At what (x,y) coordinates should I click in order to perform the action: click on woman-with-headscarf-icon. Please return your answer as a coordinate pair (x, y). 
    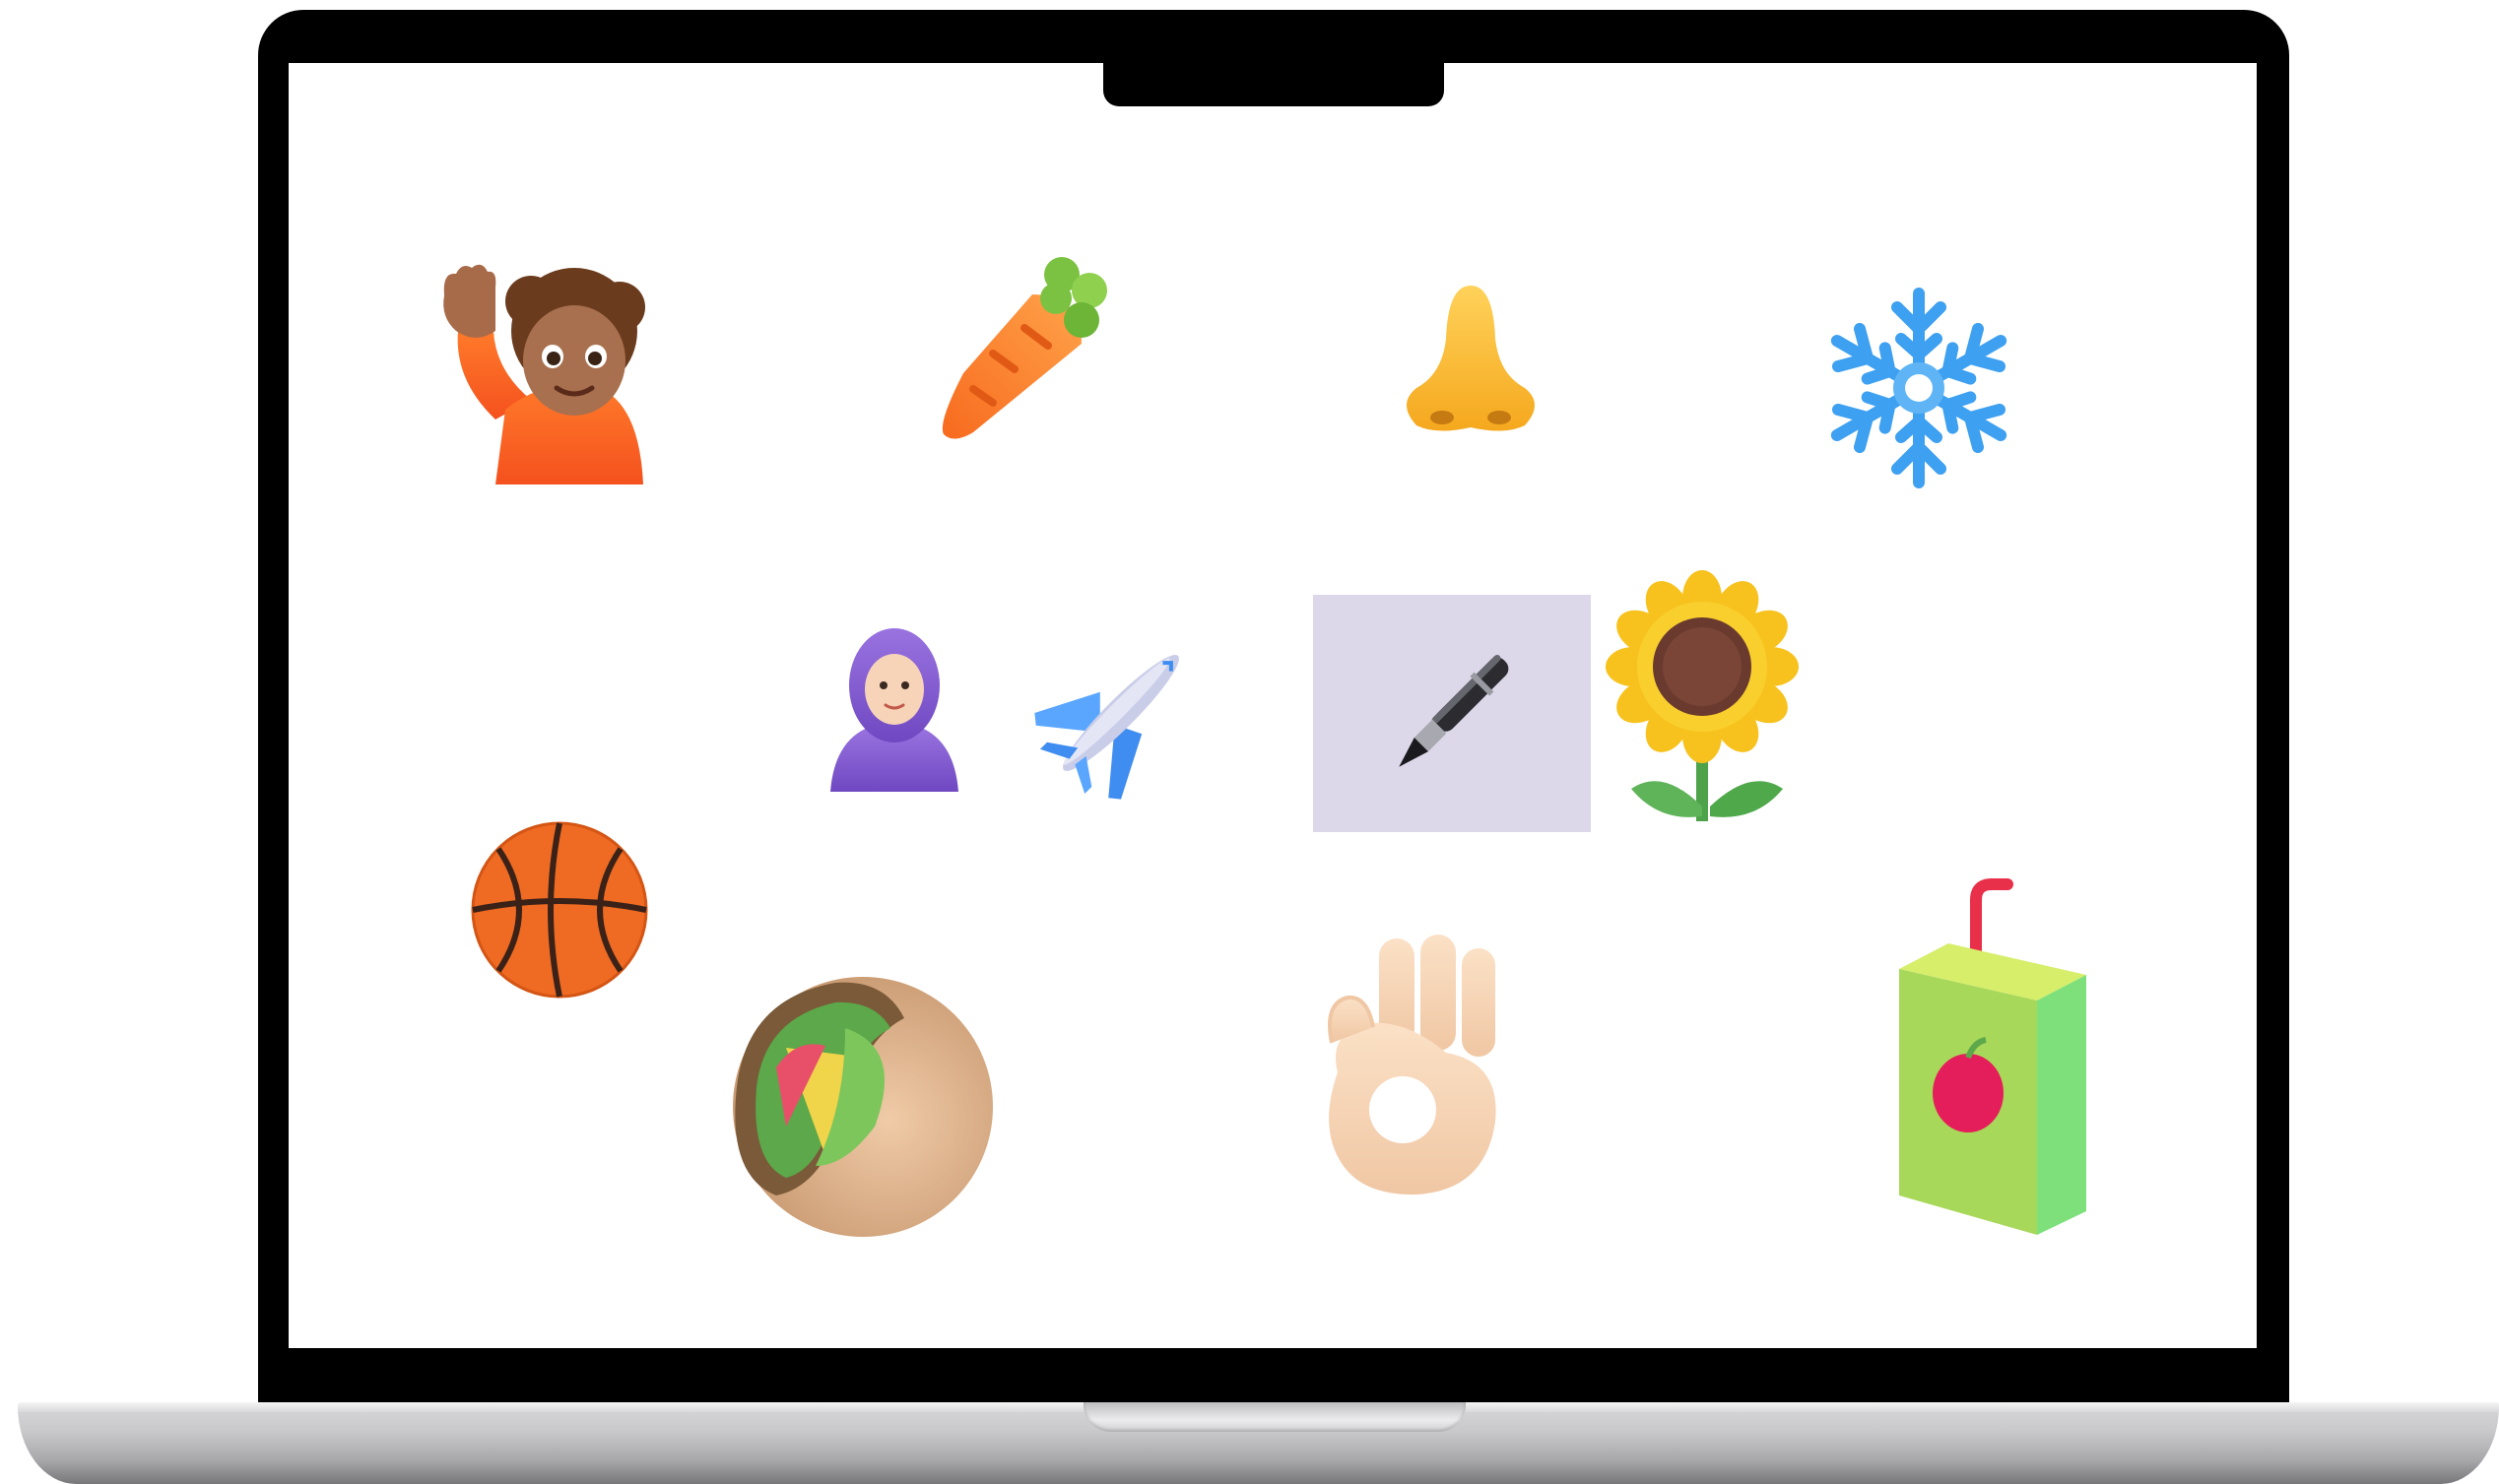
    Looking at the image, I should click on (894, 708).